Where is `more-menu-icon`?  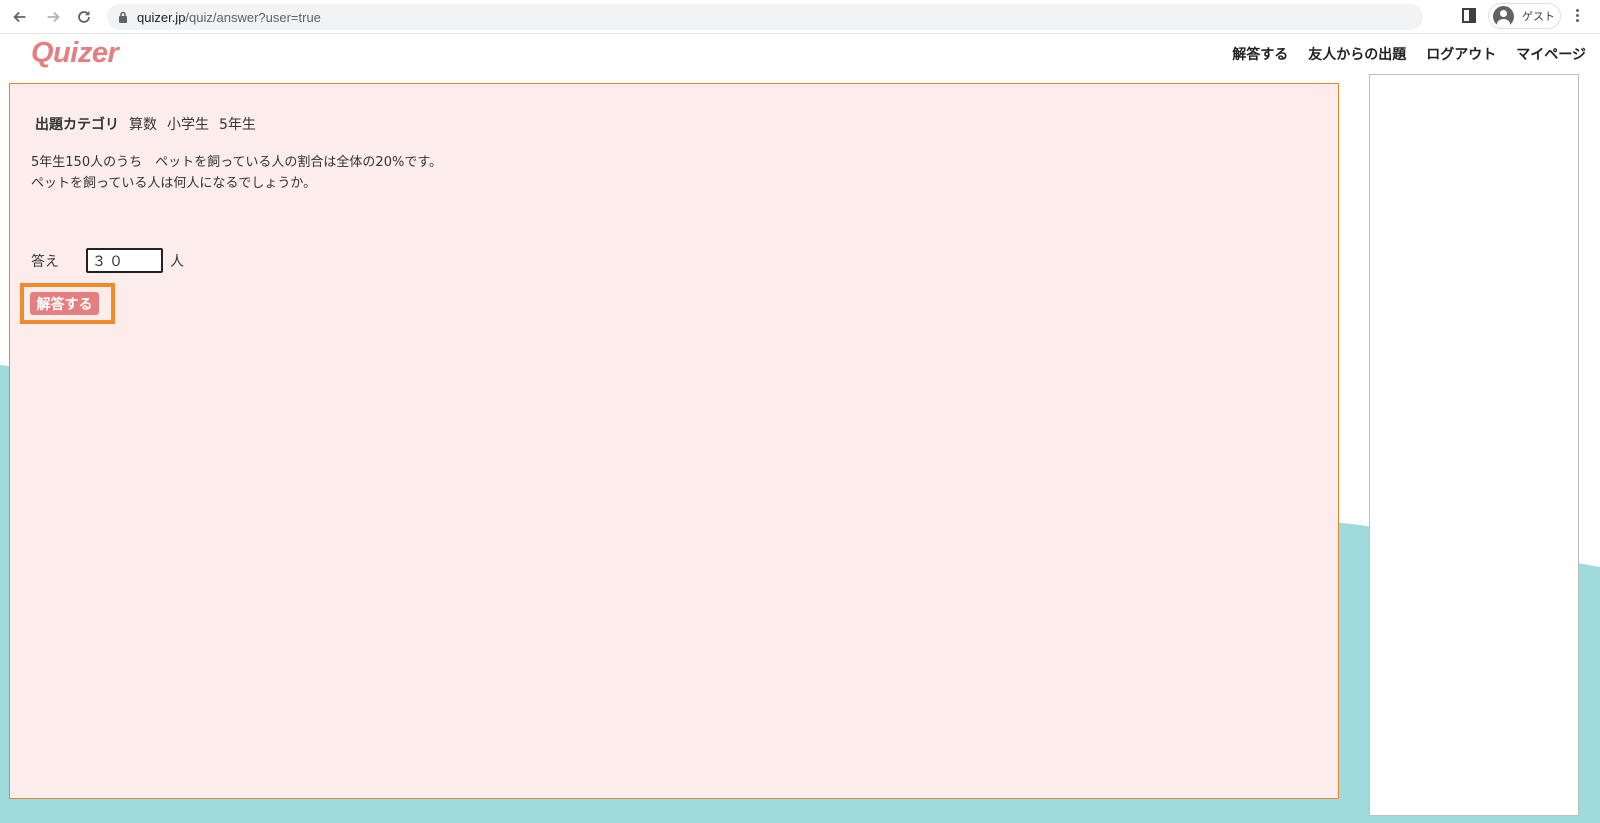
more-menu-icon is located at coordinates (1578, 16).